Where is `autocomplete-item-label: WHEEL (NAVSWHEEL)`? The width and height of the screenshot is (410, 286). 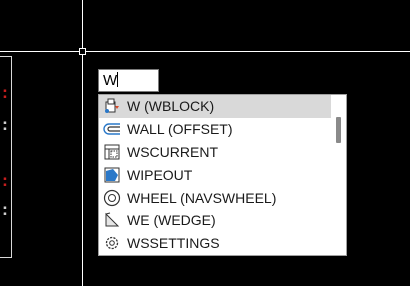
autocomplete-item-label: WHEEL (NAVSWHEEL) is located at coordinates (202, 197).